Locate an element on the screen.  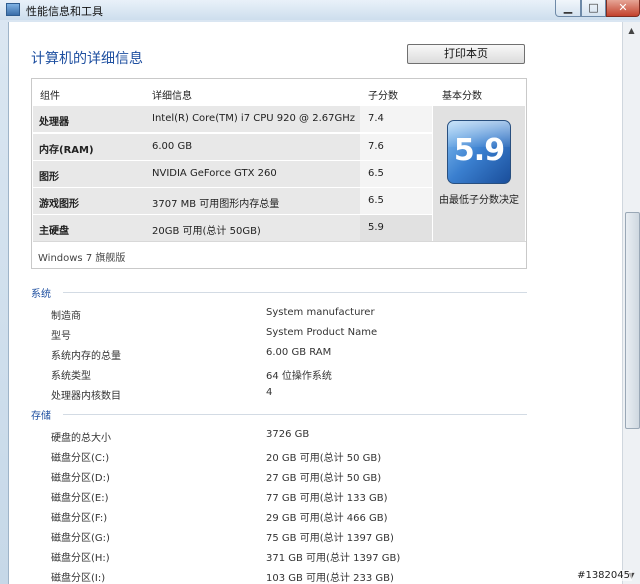
system-label: 型号 is located at coordinates (61, 336).